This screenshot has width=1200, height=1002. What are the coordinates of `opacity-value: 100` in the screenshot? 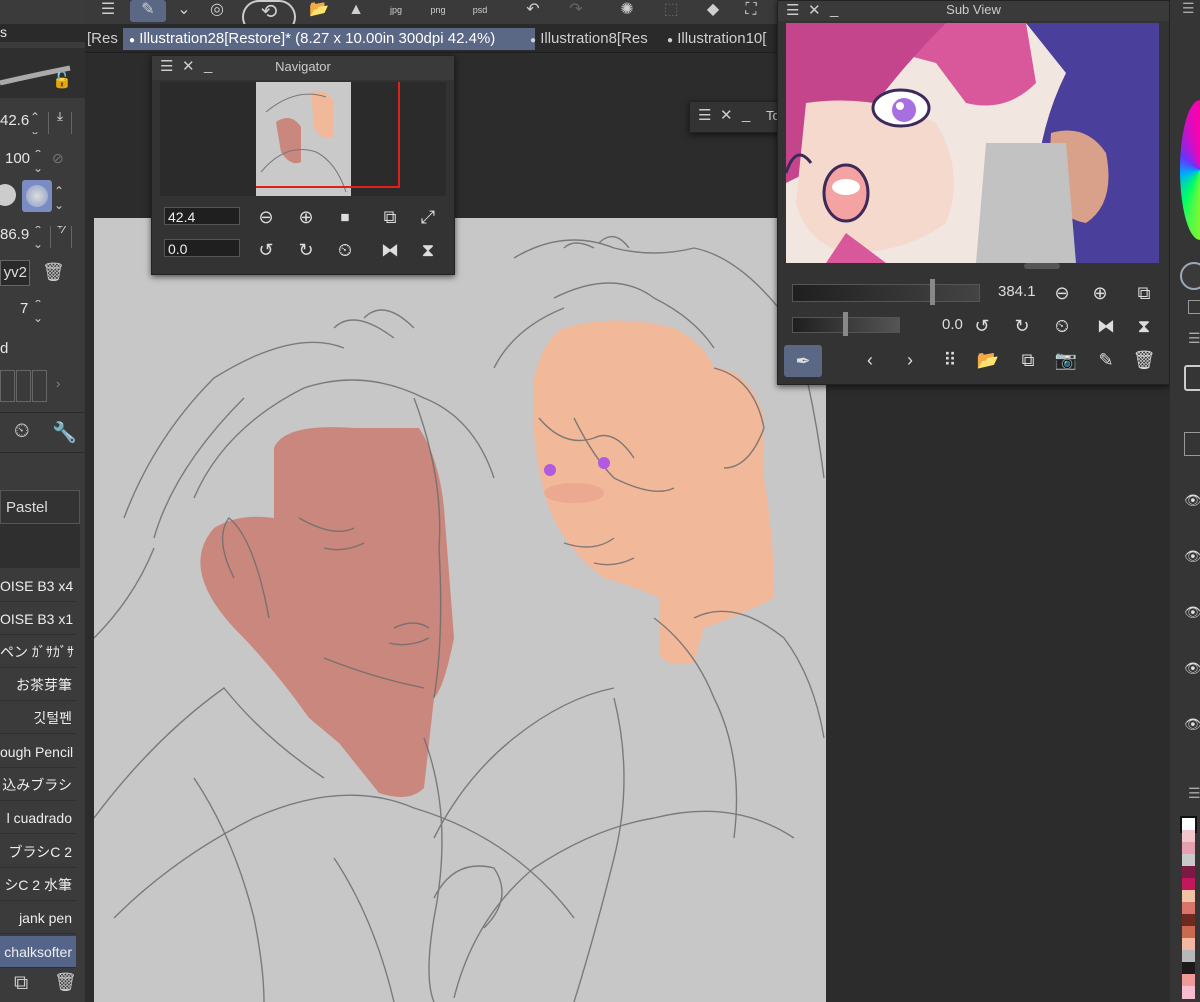 It's located at (17, 158).